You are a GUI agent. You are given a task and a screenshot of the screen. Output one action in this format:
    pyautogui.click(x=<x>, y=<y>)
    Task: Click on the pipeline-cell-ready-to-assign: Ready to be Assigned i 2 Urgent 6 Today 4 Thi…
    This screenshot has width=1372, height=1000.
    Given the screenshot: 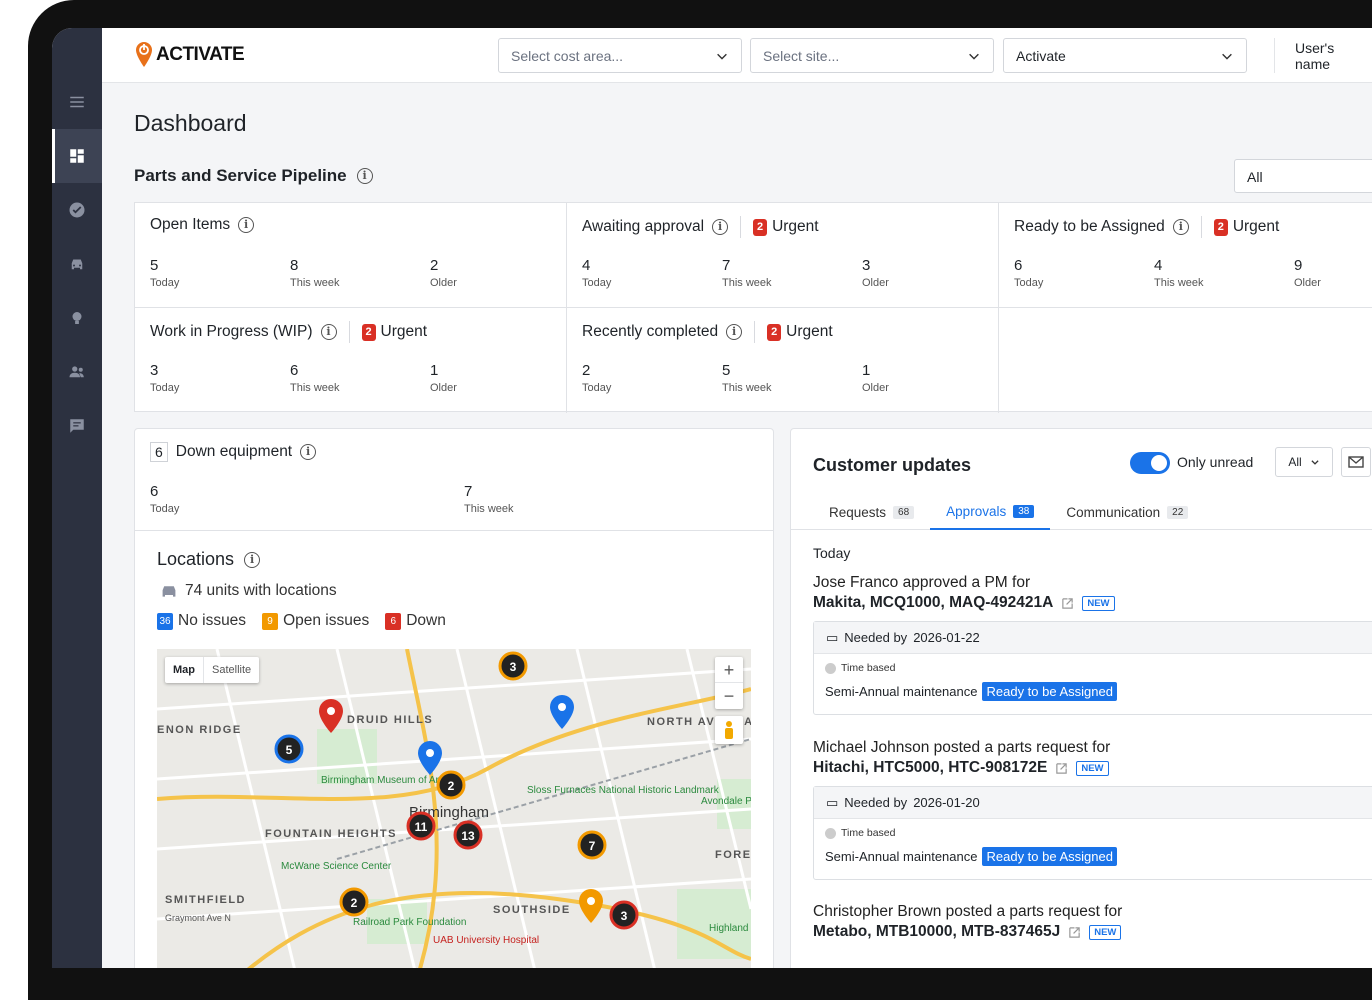 What is the action you would take?
    pyautogui.click(x=1185, y=255)
    